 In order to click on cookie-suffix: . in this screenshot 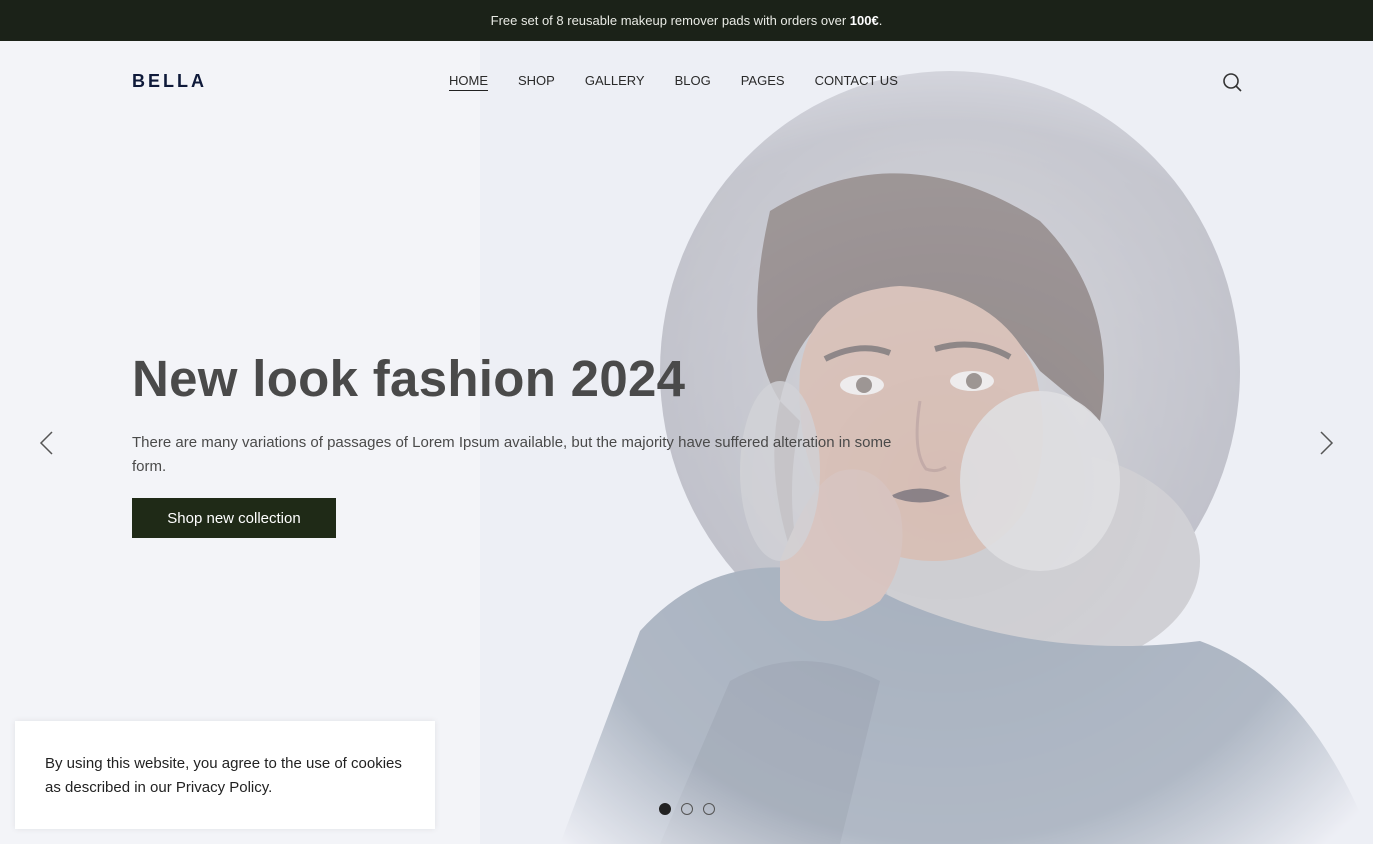, I will do `click(270, 787)`.